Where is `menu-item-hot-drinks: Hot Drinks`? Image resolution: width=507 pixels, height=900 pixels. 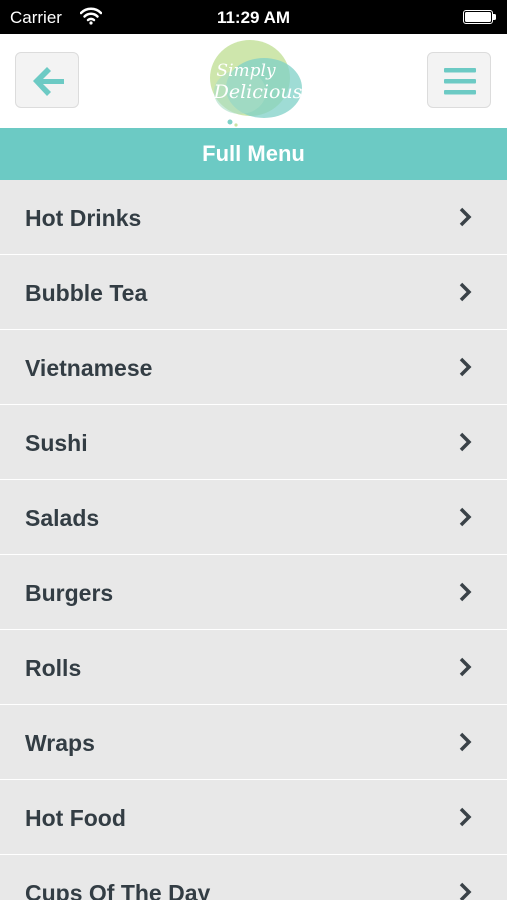
menu-item-hot-drinks: Hot Drinks is located at coordinates (253, 217).